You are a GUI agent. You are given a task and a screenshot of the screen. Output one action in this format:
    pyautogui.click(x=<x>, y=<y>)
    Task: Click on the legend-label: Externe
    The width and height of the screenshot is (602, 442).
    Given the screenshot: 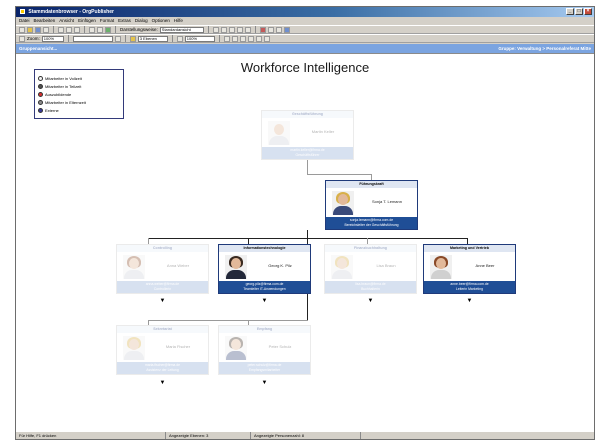 What is the action you would take?
    pyautogui.click(x=52, y=110)
    